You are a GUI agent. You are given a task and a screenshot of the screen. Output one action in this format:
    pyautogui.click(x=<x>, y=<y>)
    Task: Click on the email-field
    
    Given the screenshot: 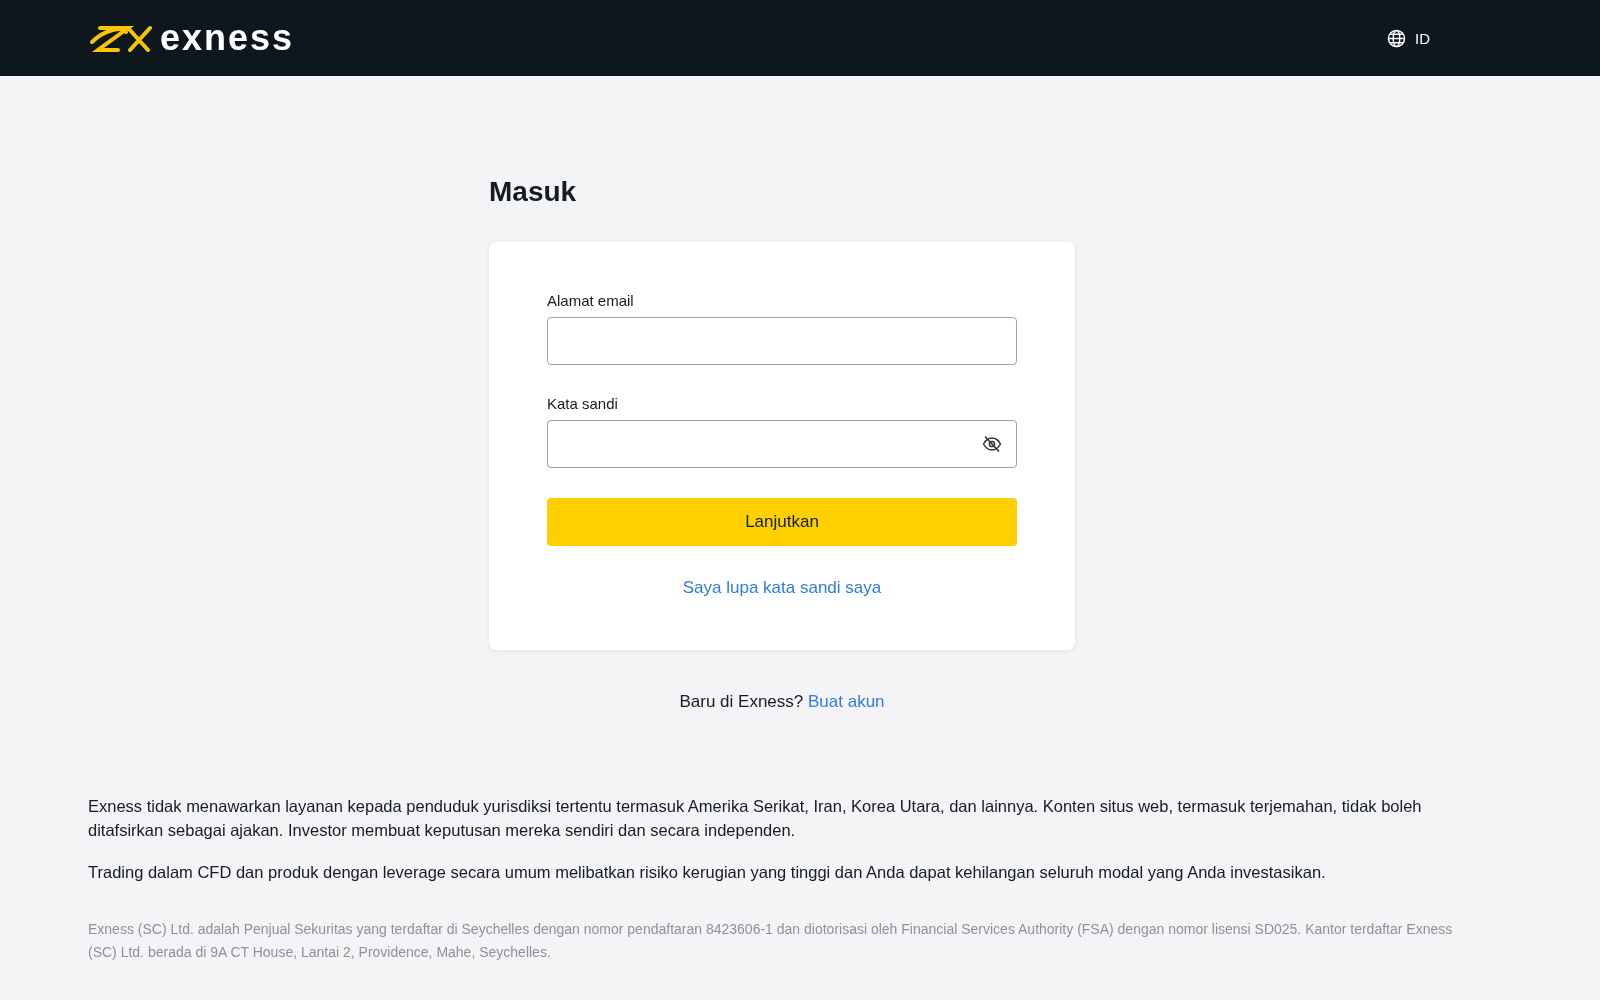 What is the action you would take?
    pyautogui.click(x=782, y=341)
    